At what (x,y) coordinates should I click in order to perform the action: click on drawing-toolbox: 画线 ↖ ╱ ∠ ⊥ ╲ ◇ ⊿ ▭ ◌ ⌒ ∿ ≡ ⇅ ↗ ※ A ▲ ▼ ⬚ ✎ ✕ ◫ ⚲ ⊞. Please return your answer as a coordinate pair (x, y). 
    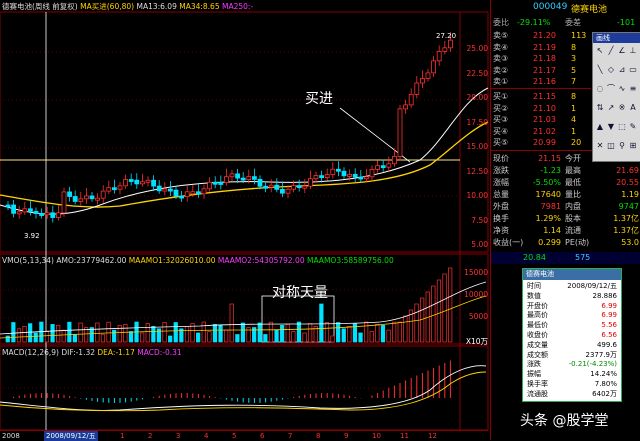
    Looking at the image, I should click on (616, 97).